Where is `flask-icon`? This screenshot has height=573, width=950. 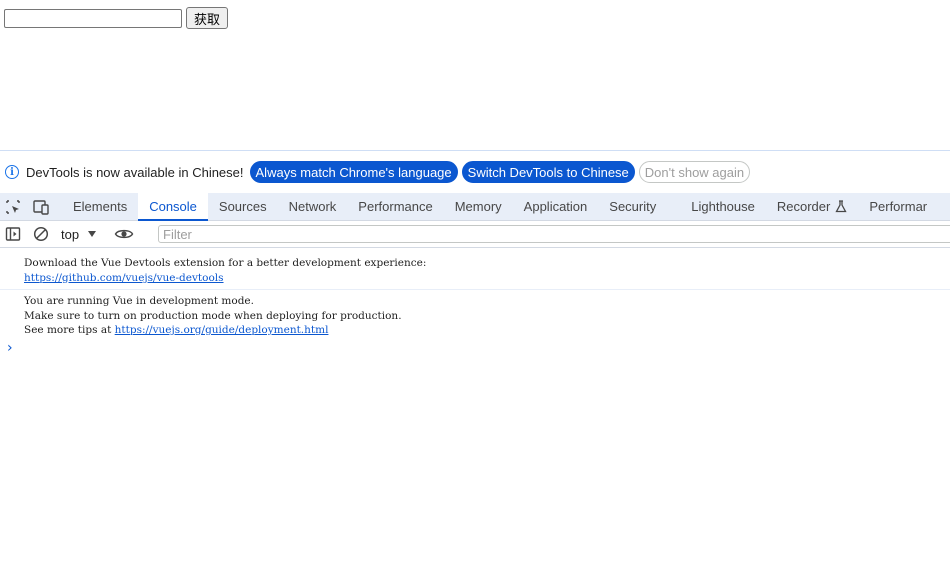
flask-icon is located at coordinates (841, 206).